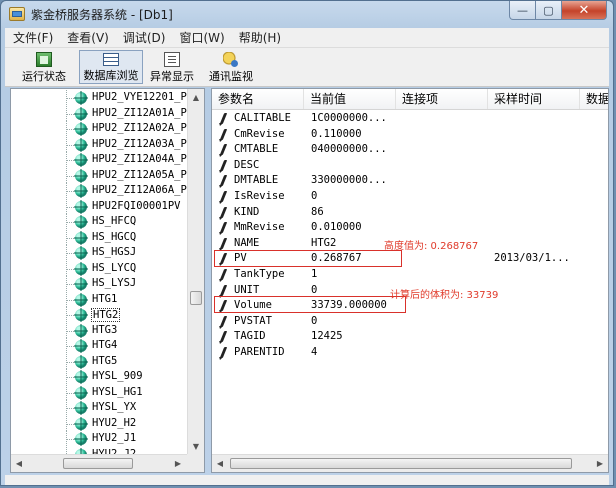 This screenshot has width=616, height=488. I want to click on tree-item: HYU2_J1, so click(99, 439).